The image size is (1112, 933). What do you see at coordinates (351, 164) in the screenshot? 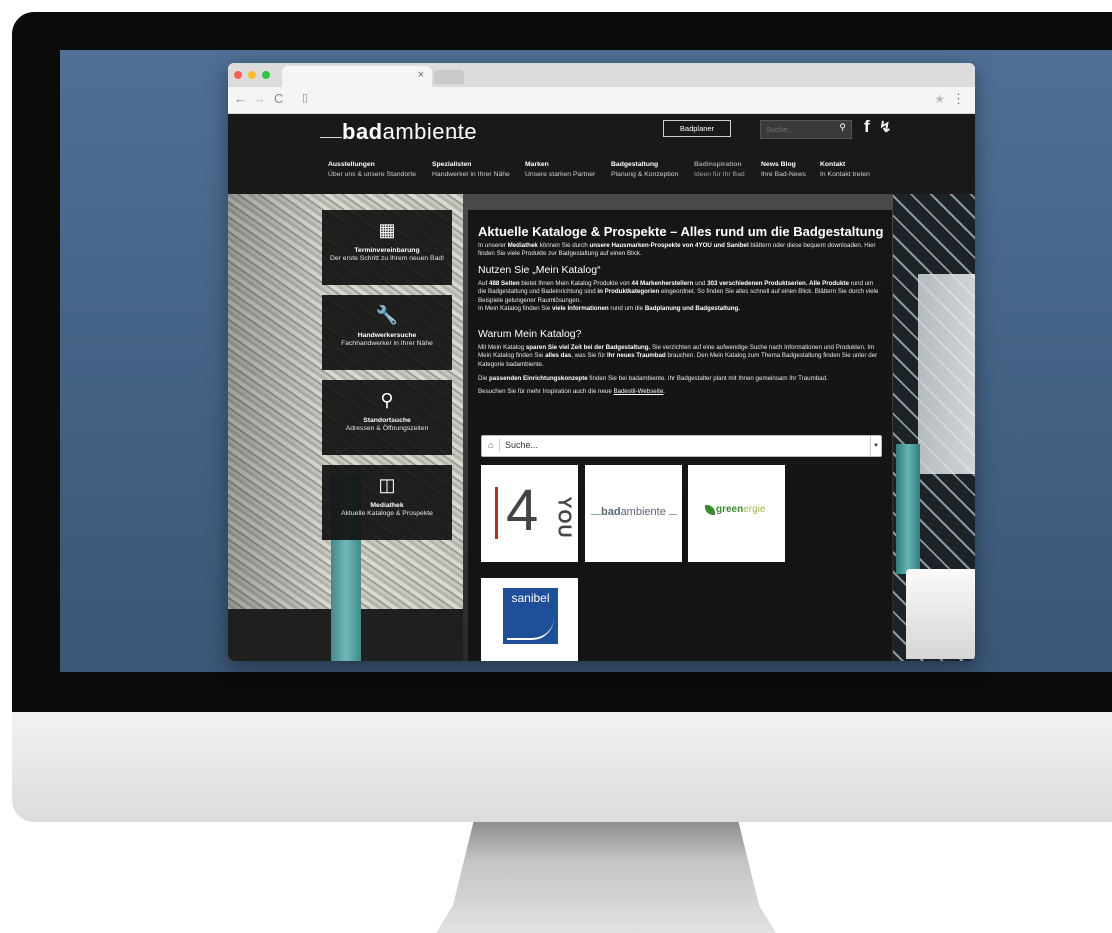
I see `nav-title: Ausstellungen` at bounding box center [351, 164].